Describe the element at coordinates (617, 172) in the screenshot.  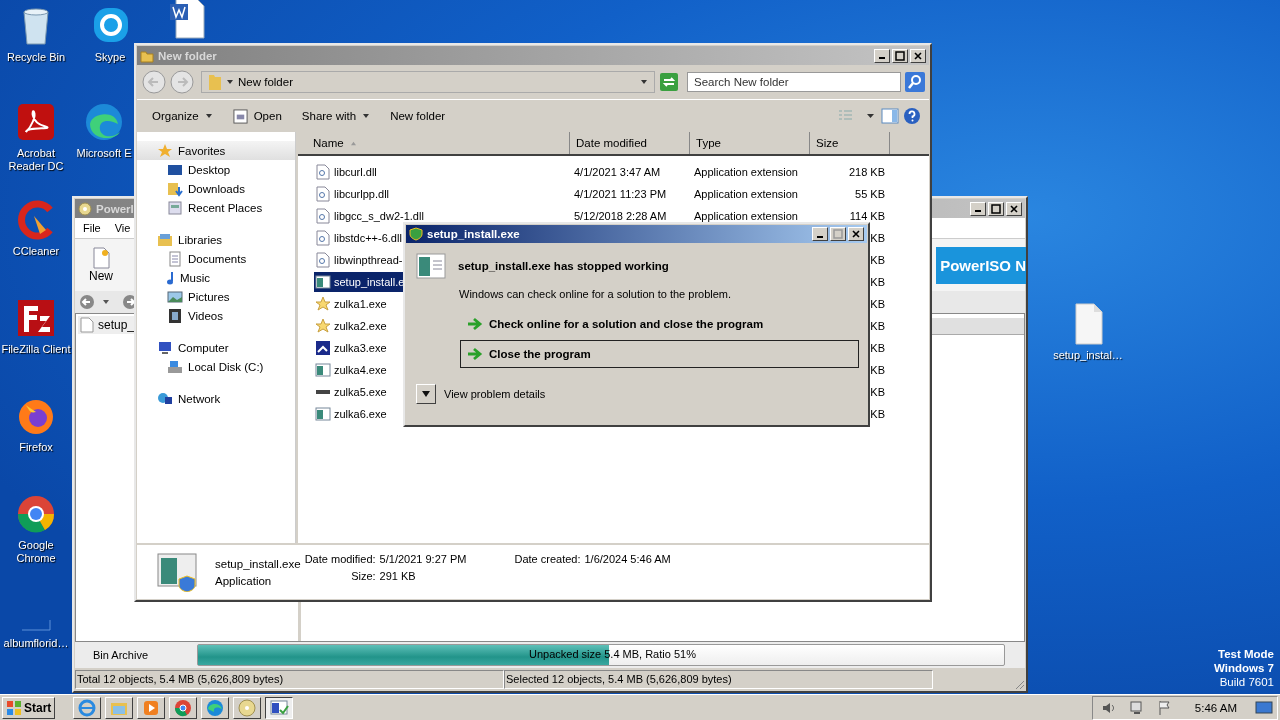
I see `table-cell-text: 4/1/2021 3:47 AM` at that location.